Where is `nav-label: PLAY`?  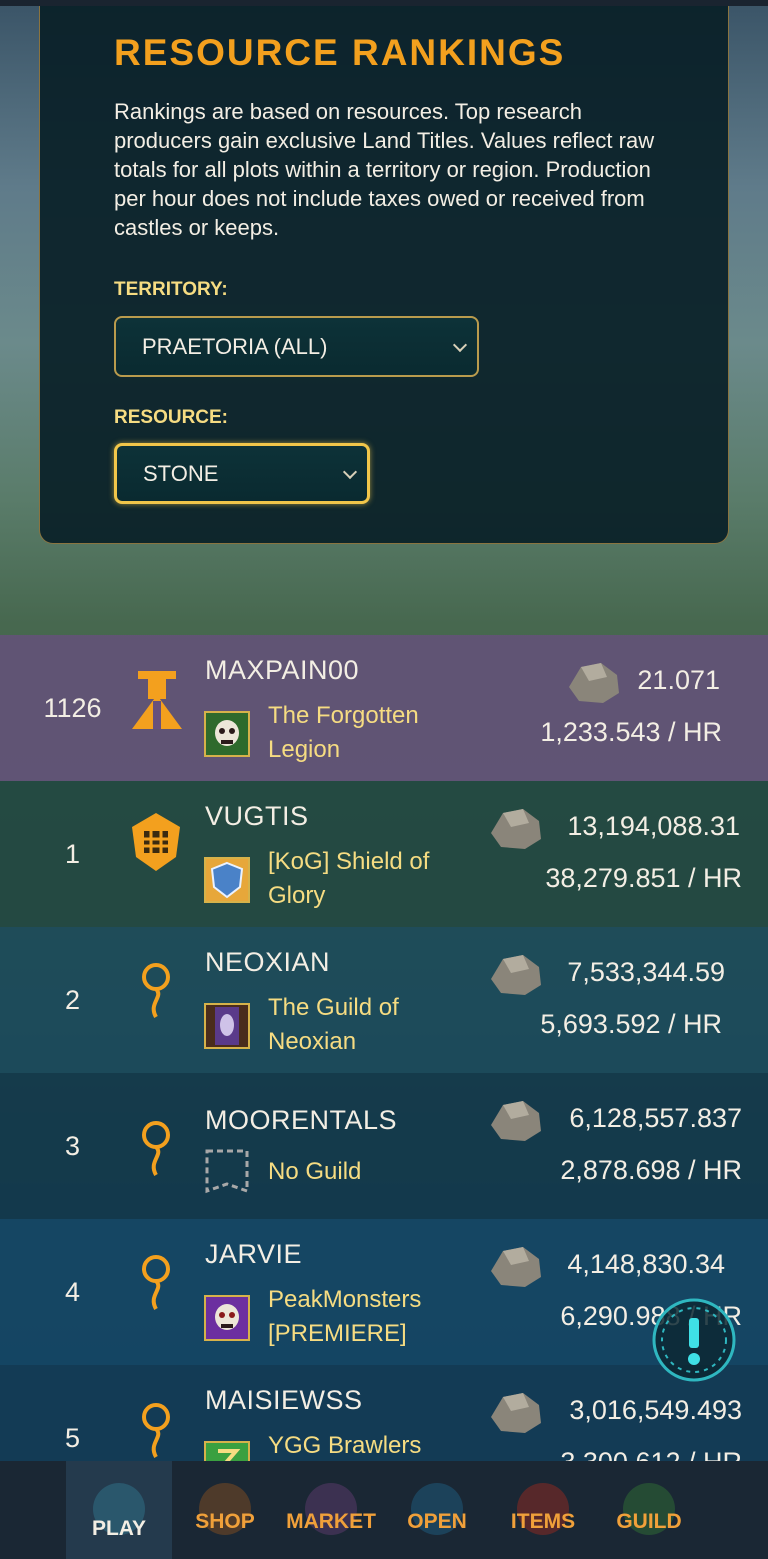 nav-label: PLAY is located at coordinates (119, 1528).